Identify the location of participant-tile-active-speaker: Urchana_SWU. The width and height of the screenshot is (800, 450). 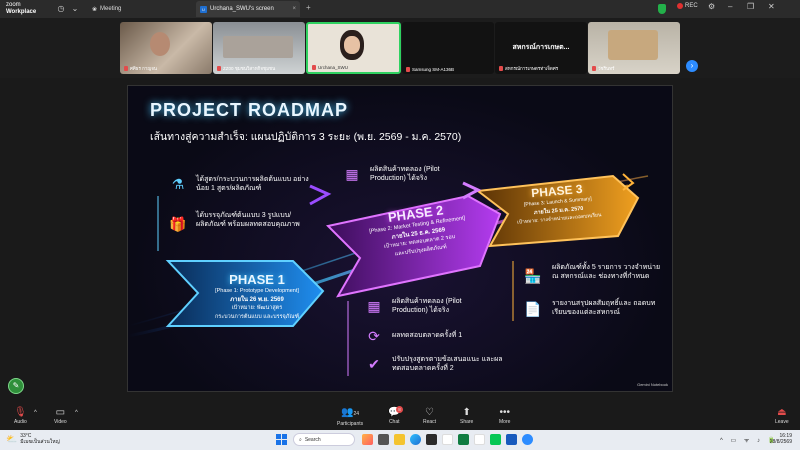
(353, 48).